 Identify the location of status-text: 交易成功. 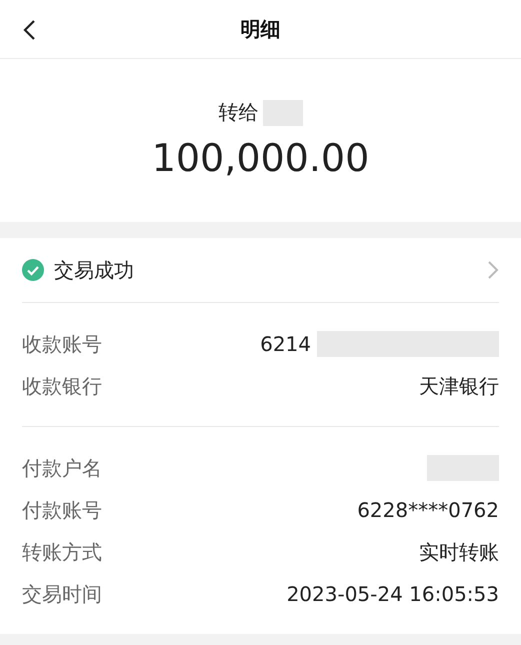
(94, 270).